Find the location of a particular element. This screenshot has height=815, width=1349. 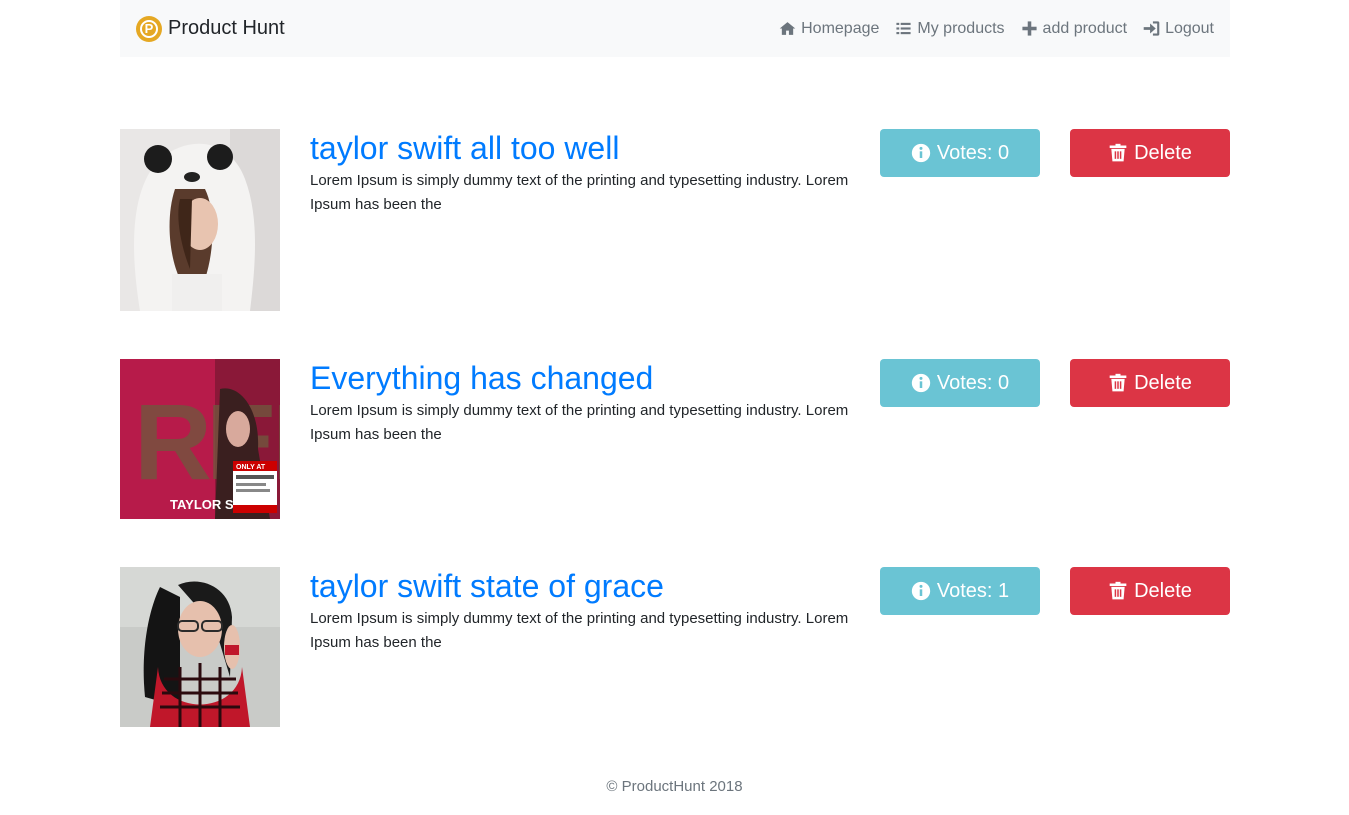

nav-logout-link: Logout is located at coordinates (1178, 29).